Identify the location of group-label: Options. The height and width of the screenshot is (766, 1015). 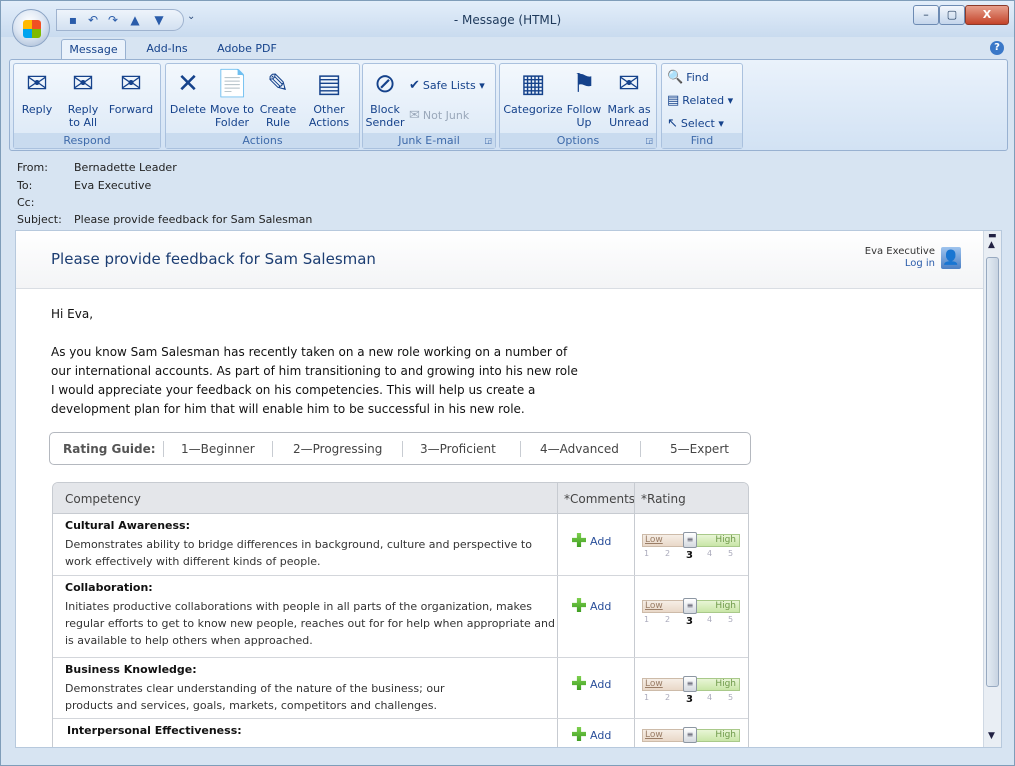
(578, 140).